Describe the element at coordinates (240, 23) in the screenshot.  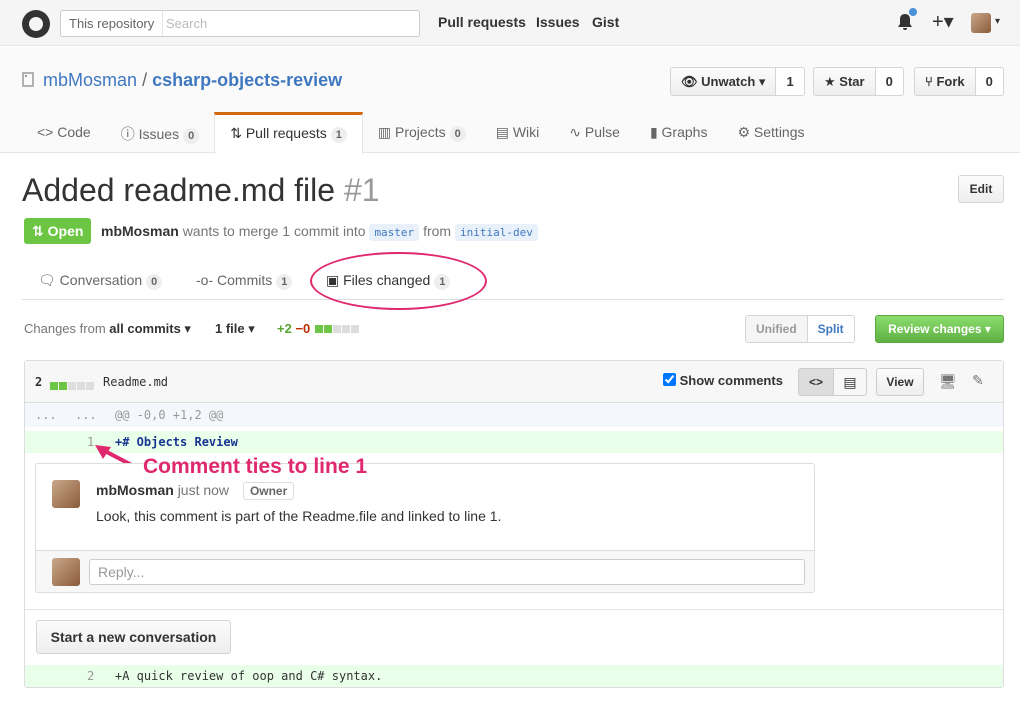
I see `search-input: This repository Search` at that location.